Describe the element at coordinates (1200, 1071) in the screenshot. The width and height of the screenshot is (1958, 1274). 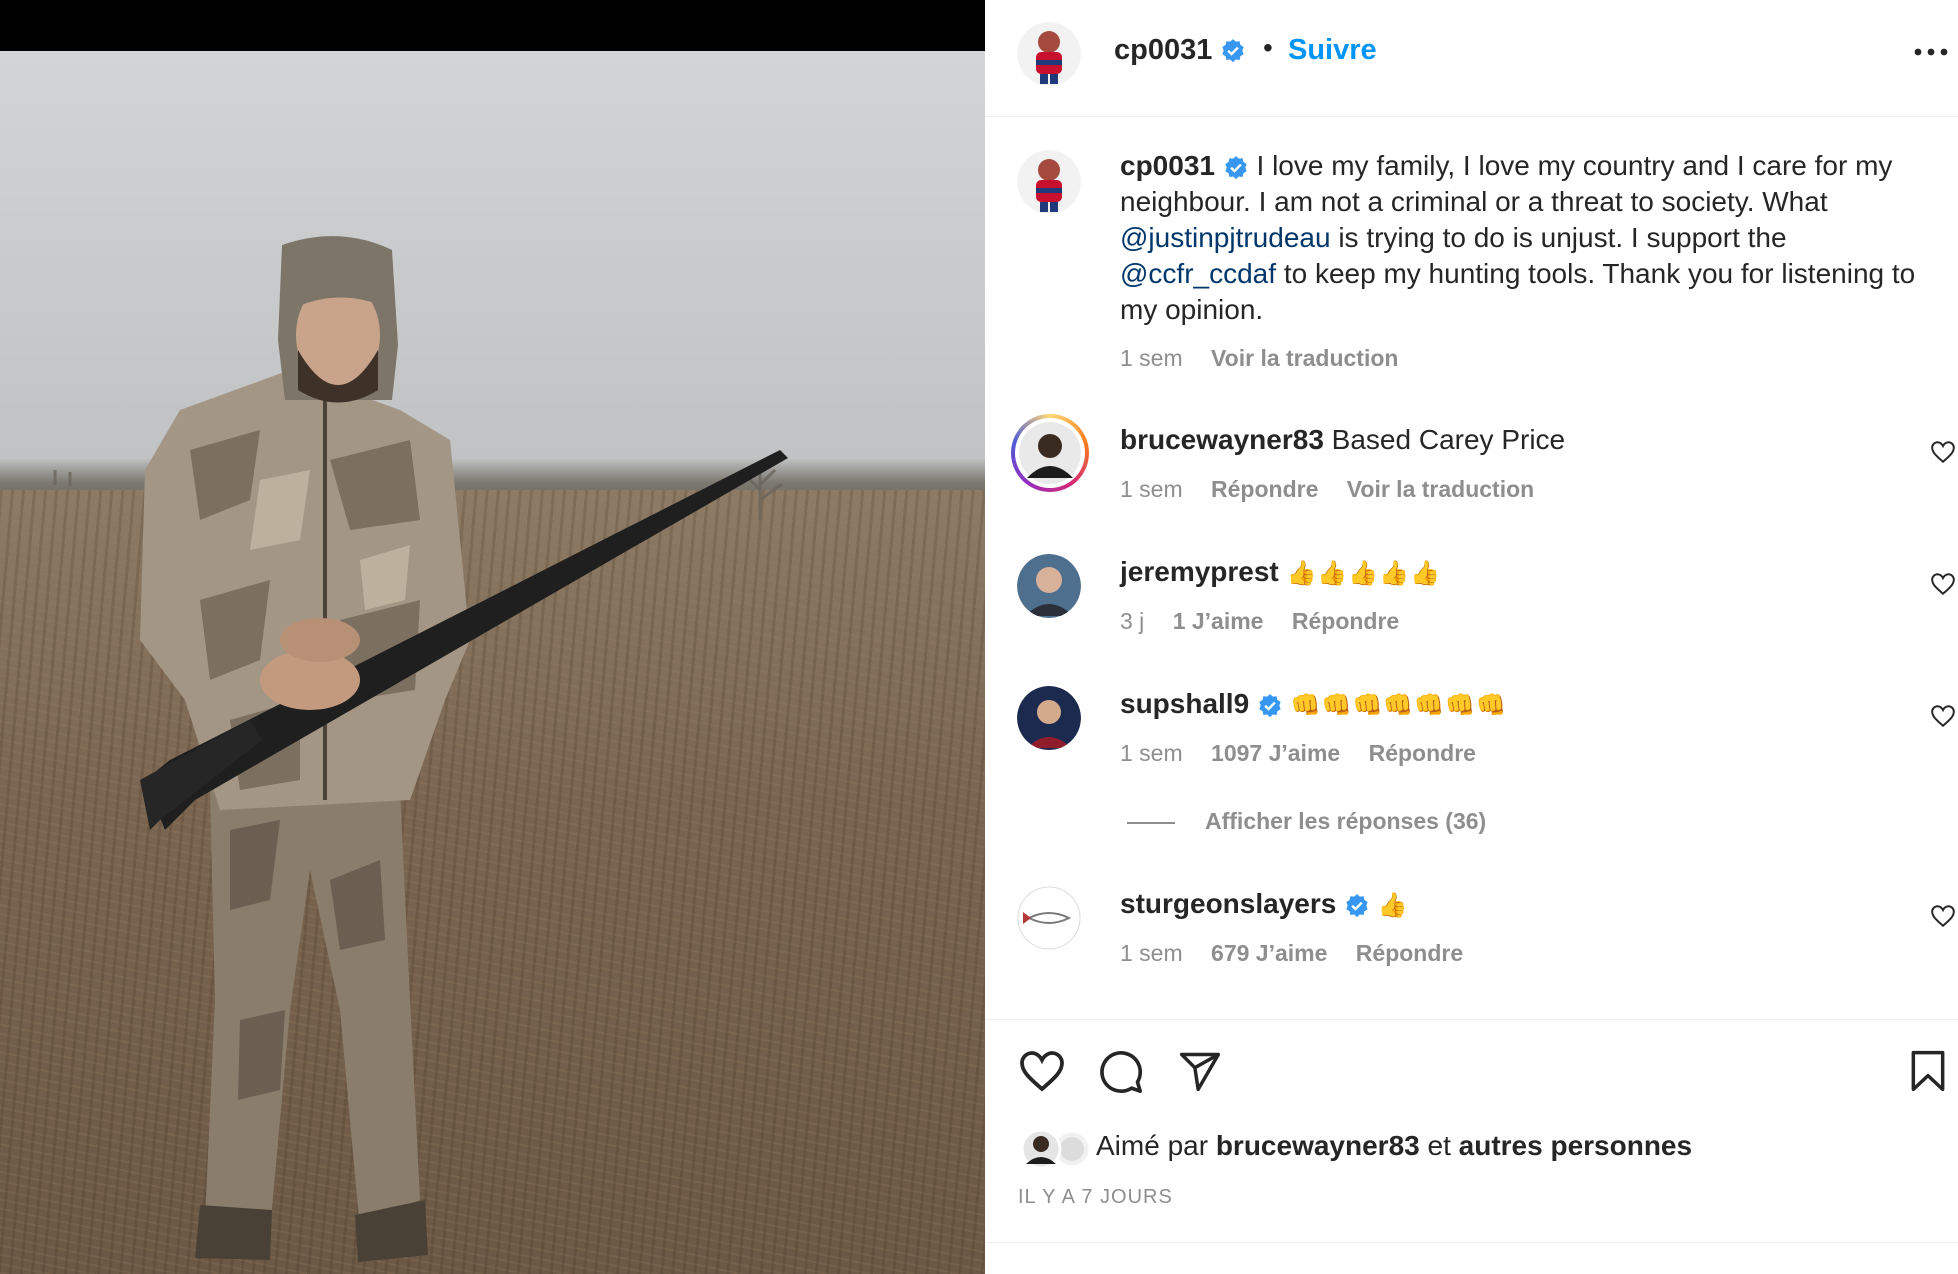
I see `share-icon` at that location.